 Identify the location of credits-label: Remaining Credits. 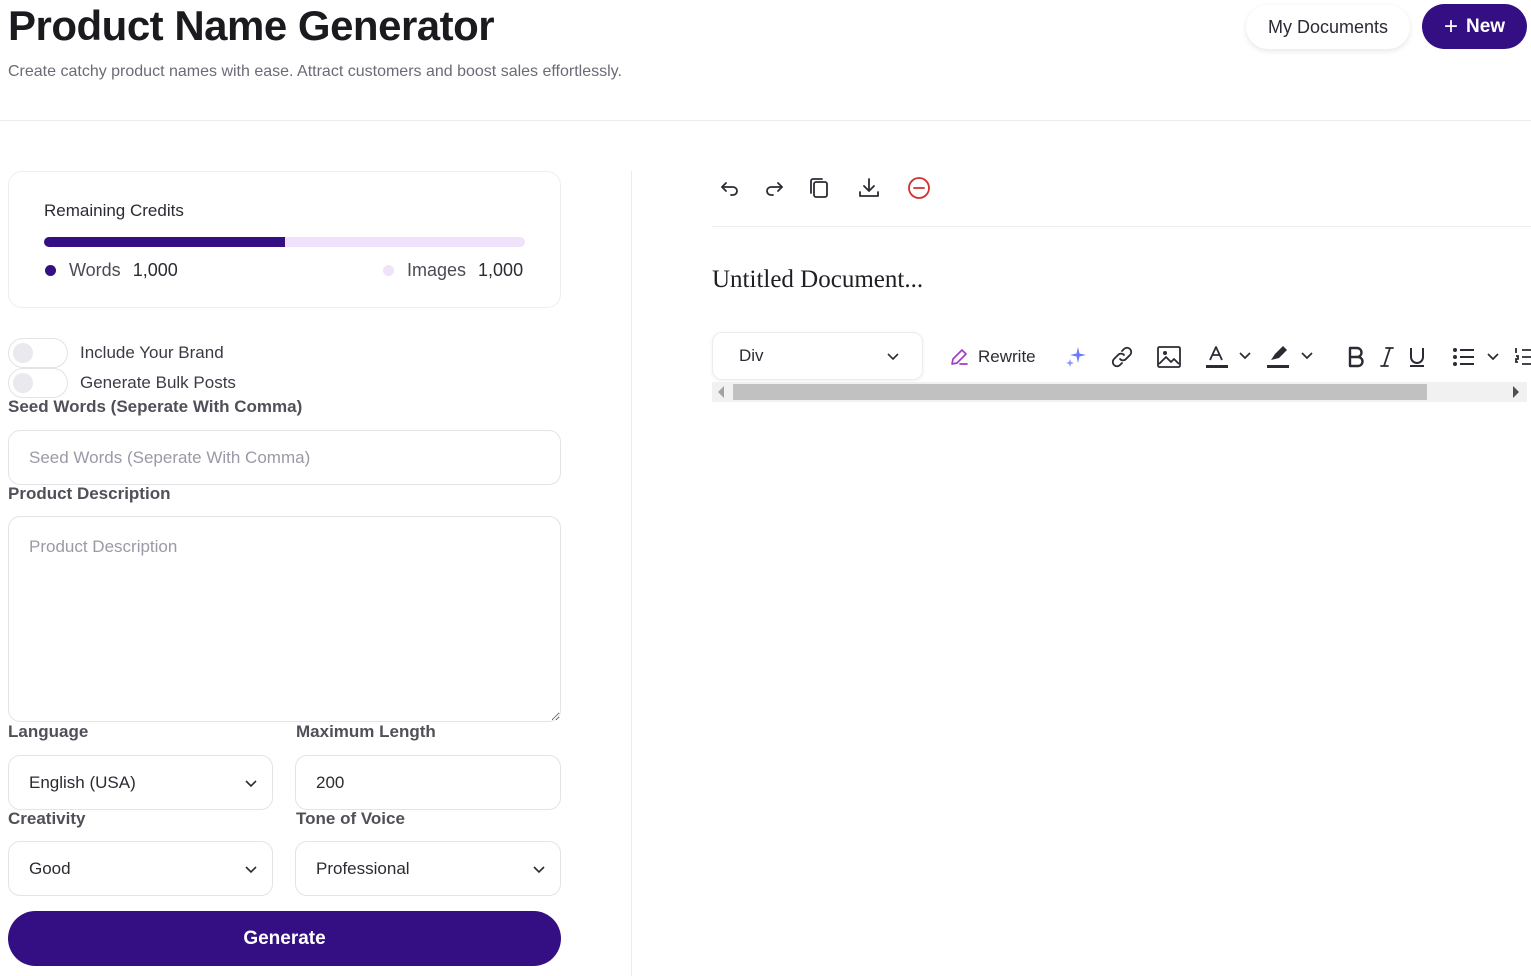
(114, 210).